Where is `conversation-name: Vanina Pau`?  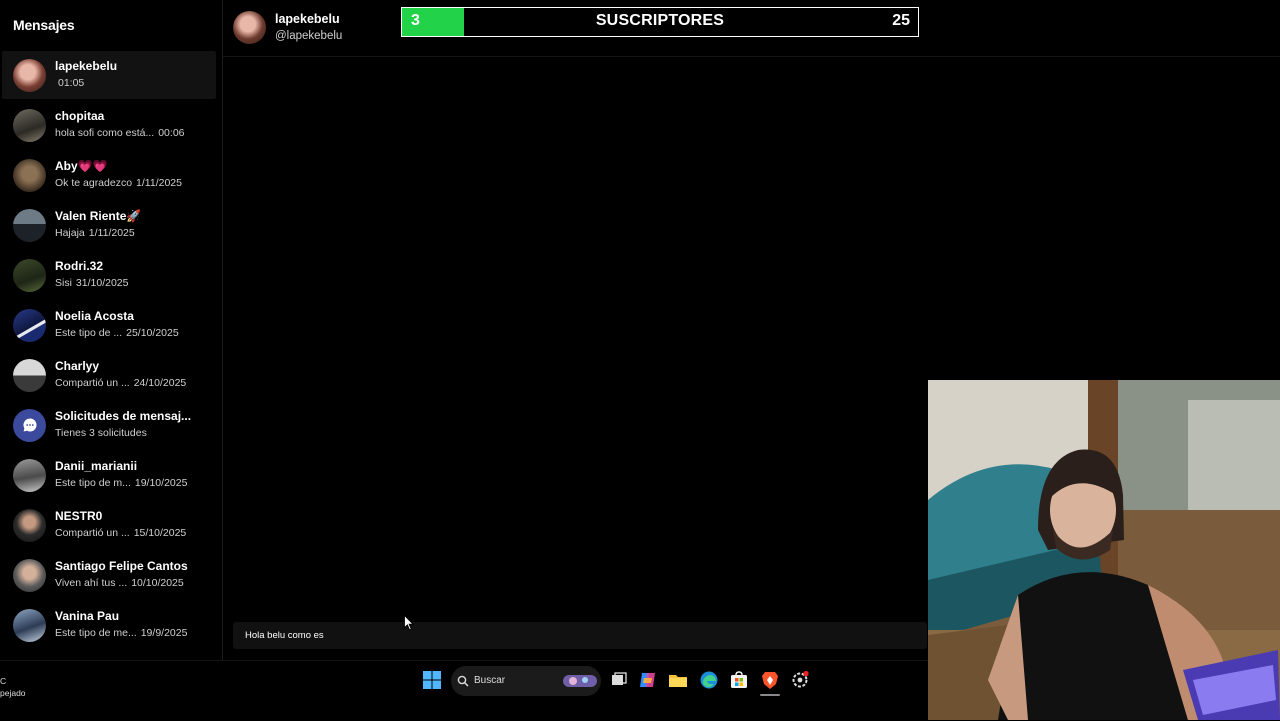 conversation-name: Vanina Pau is located at coordinates (87, 616).